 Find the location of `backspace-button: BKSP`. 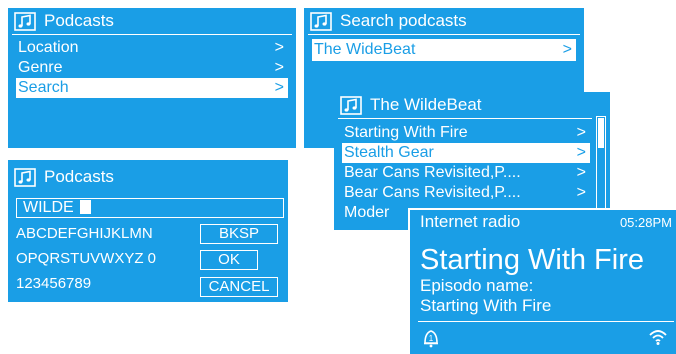

backspace-button: BKSP is located at coordinates (239, 234).